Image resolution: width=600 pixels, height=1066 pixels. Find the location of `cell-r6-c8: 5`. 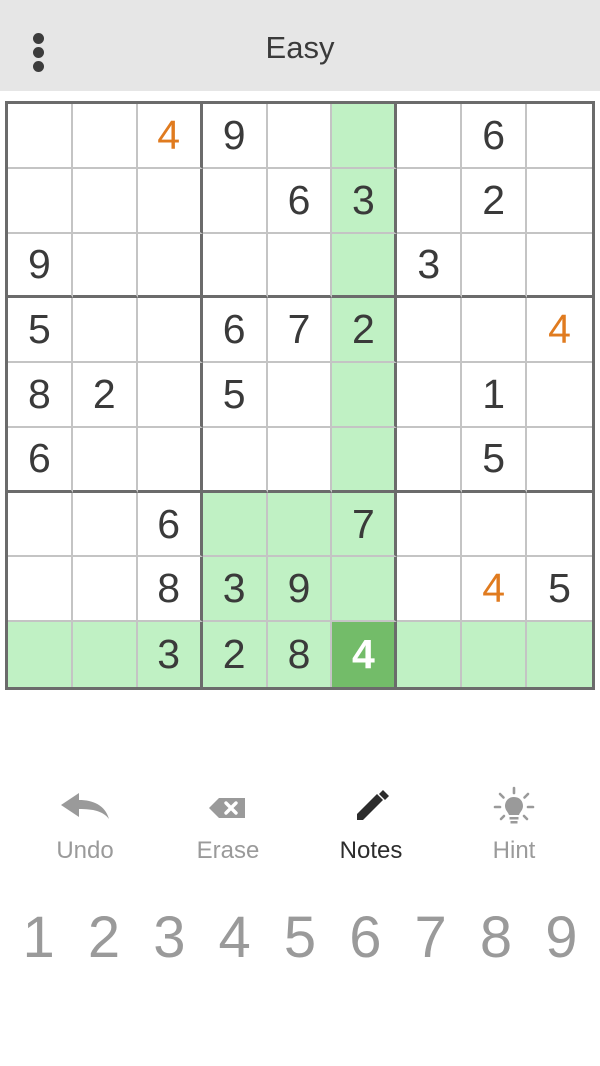

cell-r6-c8: 5 is located at coordinates (495, 460).